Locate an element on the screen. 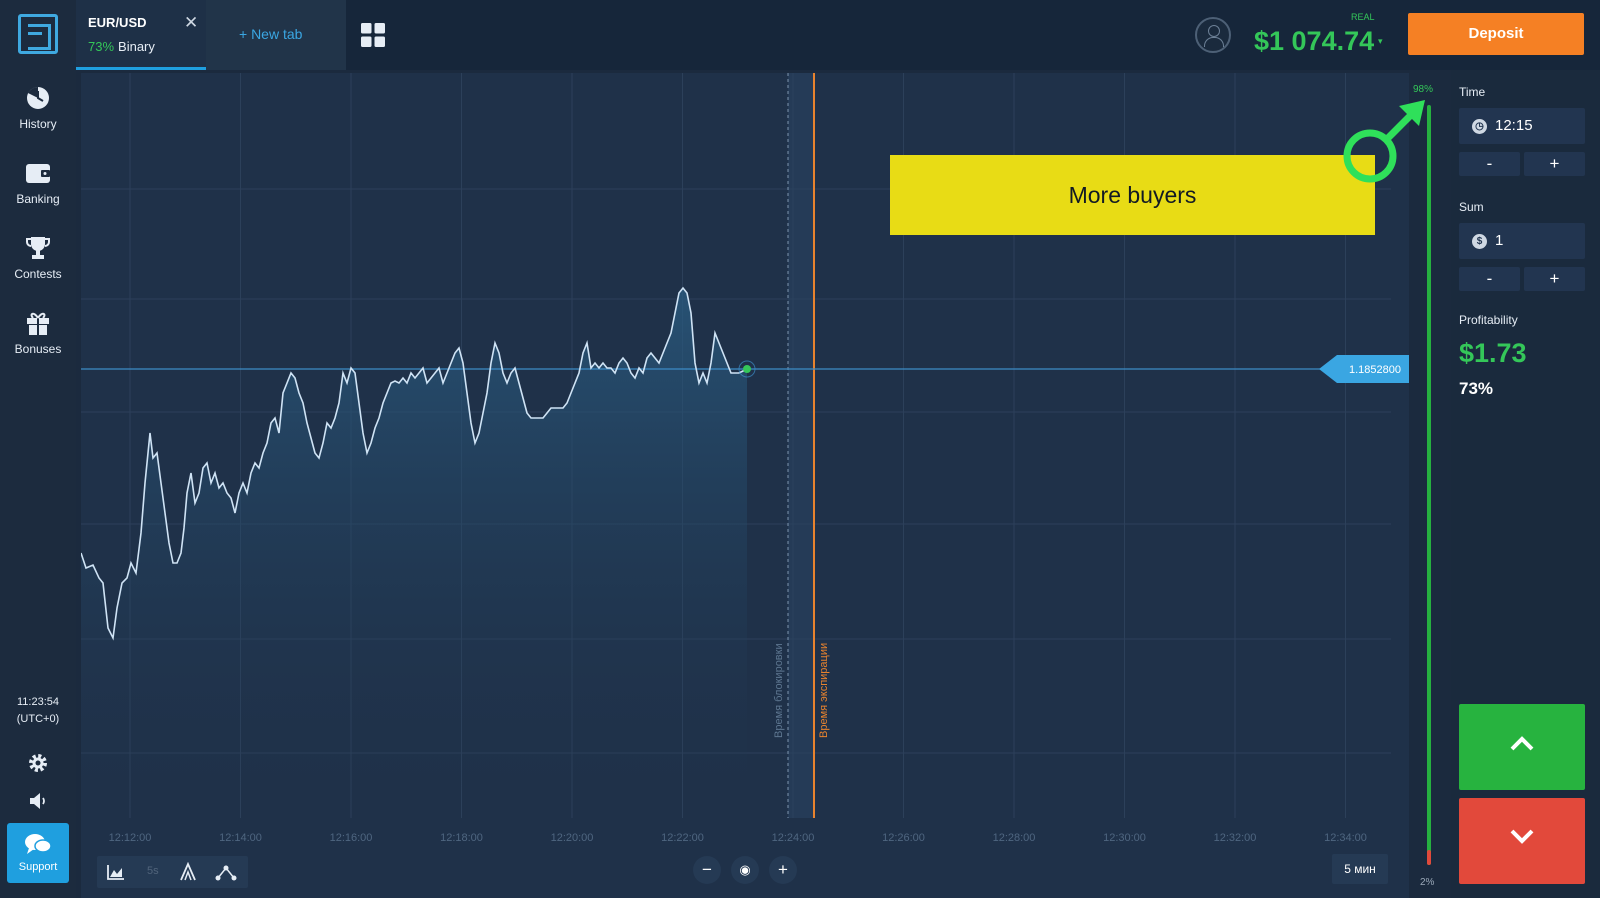 The height and width of the screenshot is (898, 1600). x-tick-label: 12:12:00 is located at coordinates (130, 838).